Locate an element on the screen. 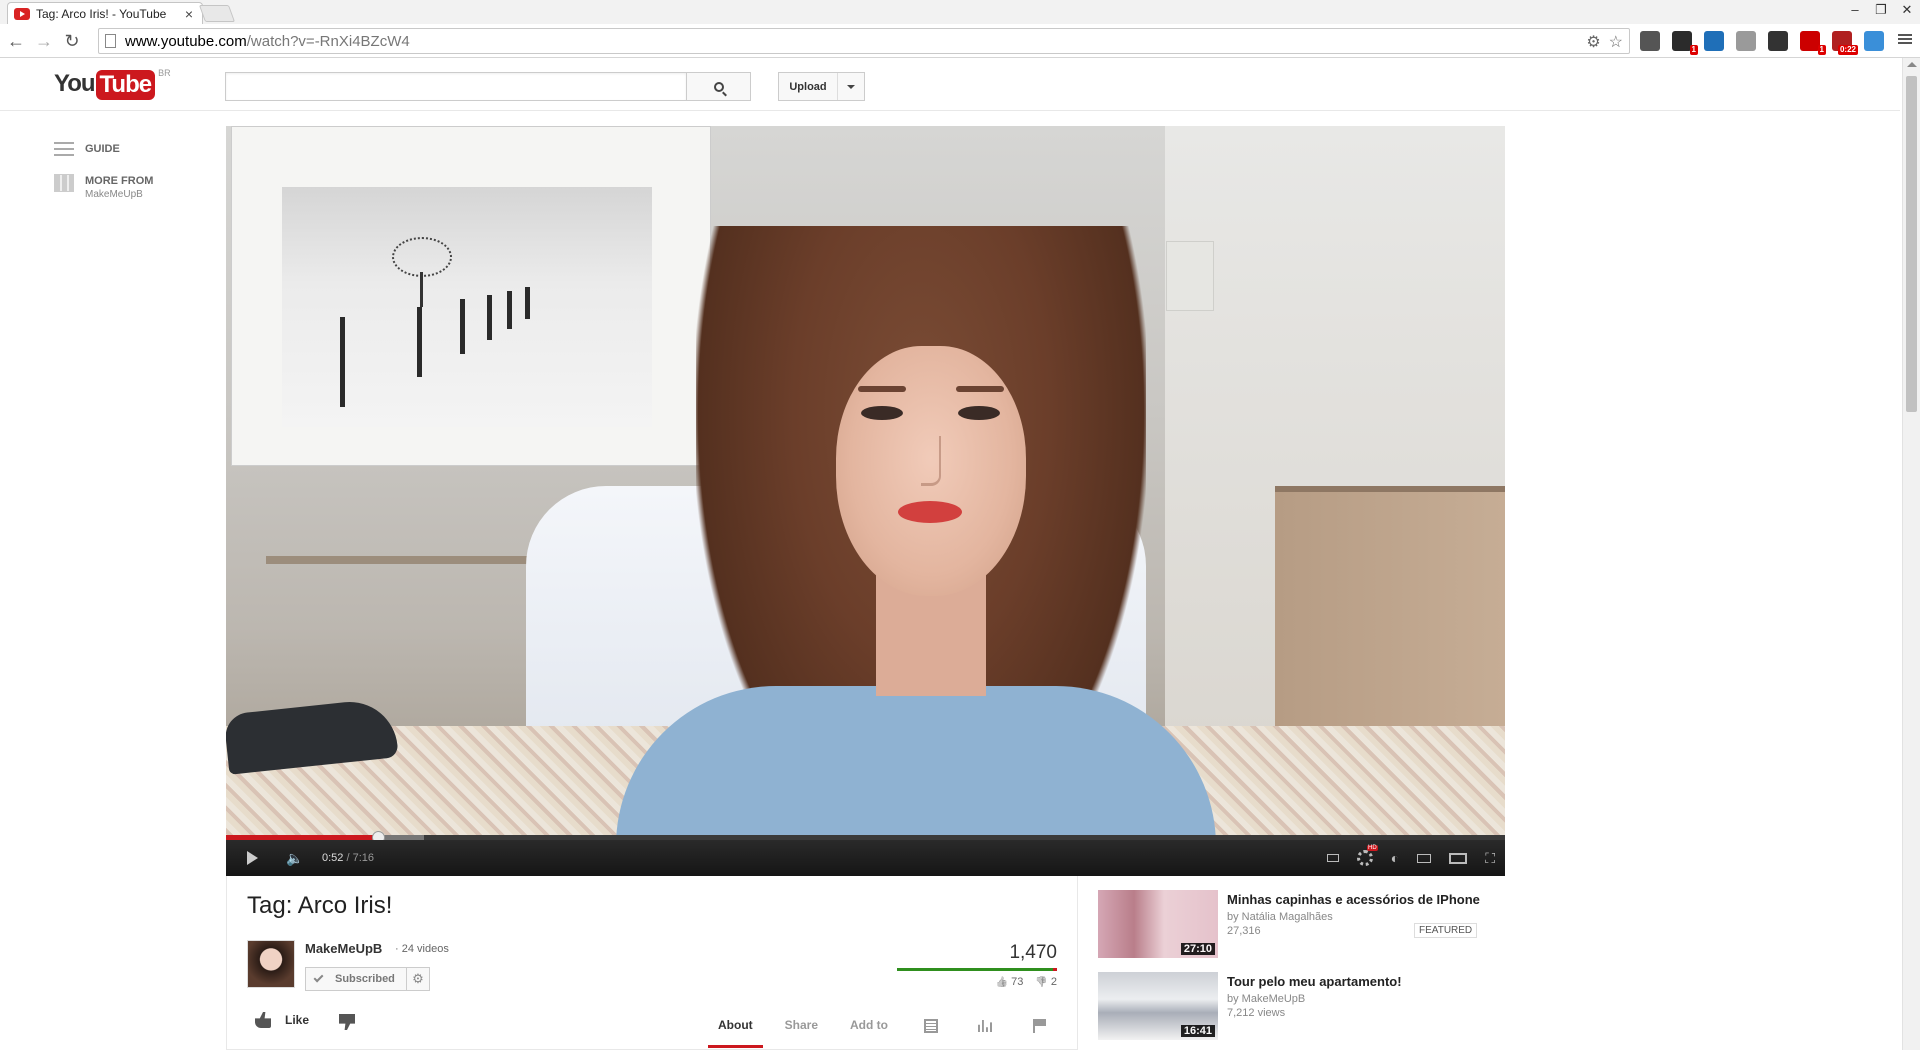  mail-extension-icon is located at coordinates (1650, 41).